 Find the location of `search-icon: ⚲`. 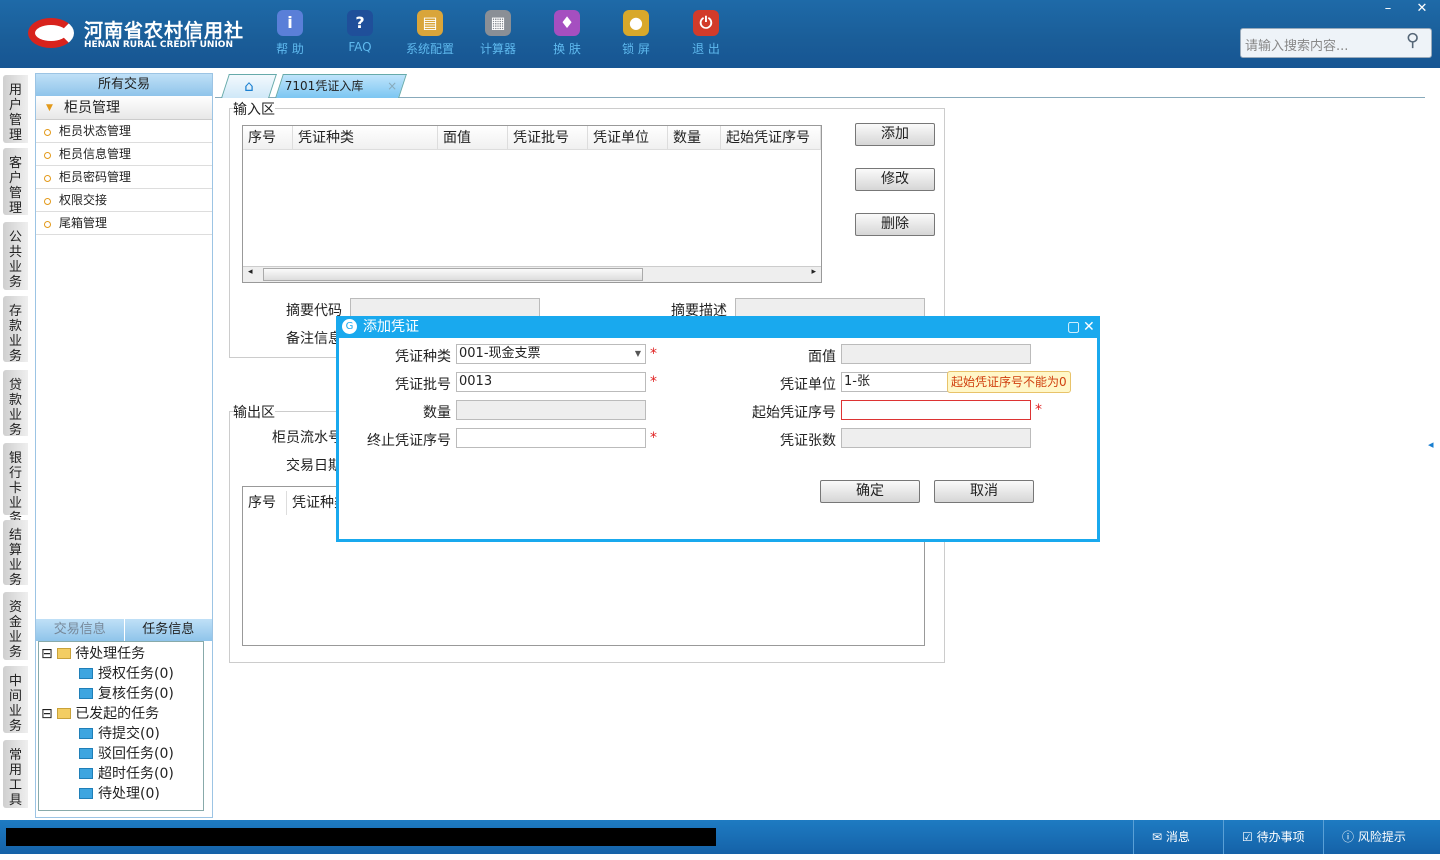

search-icon: ⚲ is located at coordinates (1412, 40).